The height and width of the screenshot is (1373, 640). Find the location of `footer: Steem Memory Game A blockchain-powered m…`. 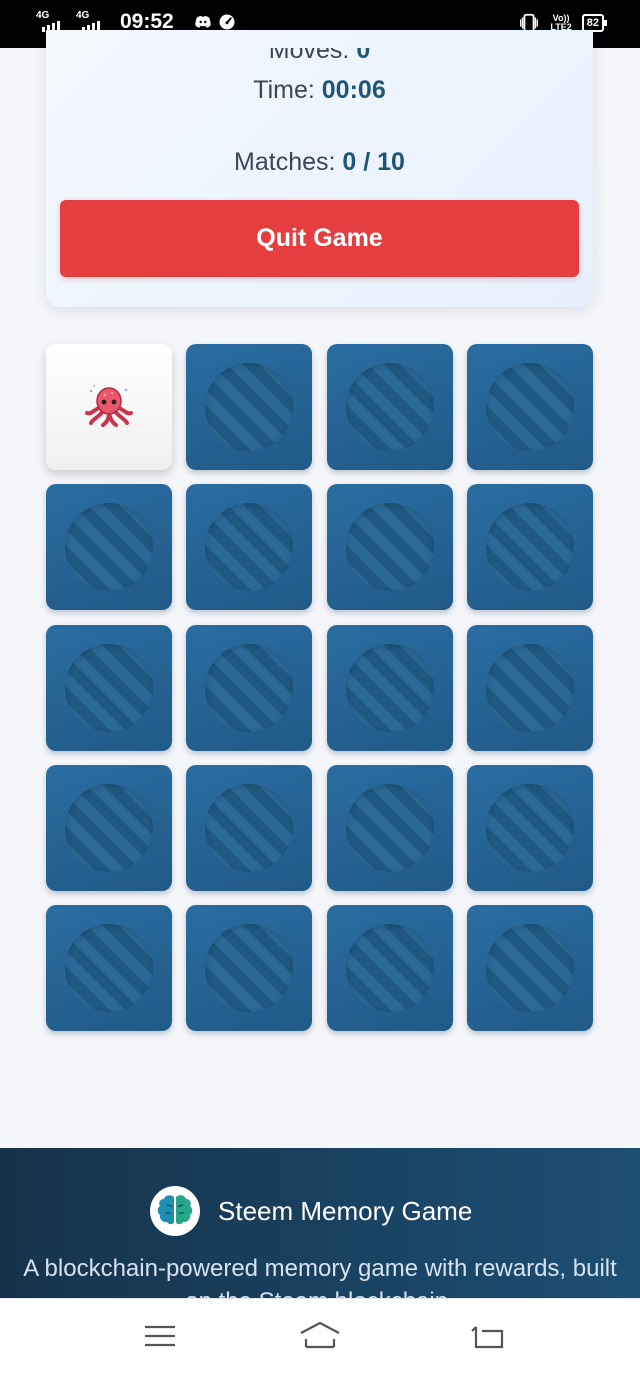

footer: Steem Memory Game A blockchain-powered m… is located at coordinates (320, 1231).